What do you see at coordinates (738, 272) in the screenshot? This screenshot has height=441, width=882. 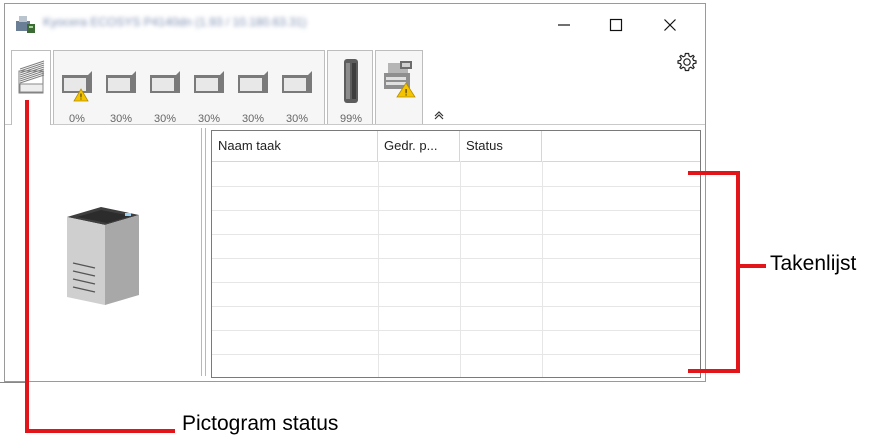 I see `annotation-bracket-vertical` at bounding box center [738, 272].